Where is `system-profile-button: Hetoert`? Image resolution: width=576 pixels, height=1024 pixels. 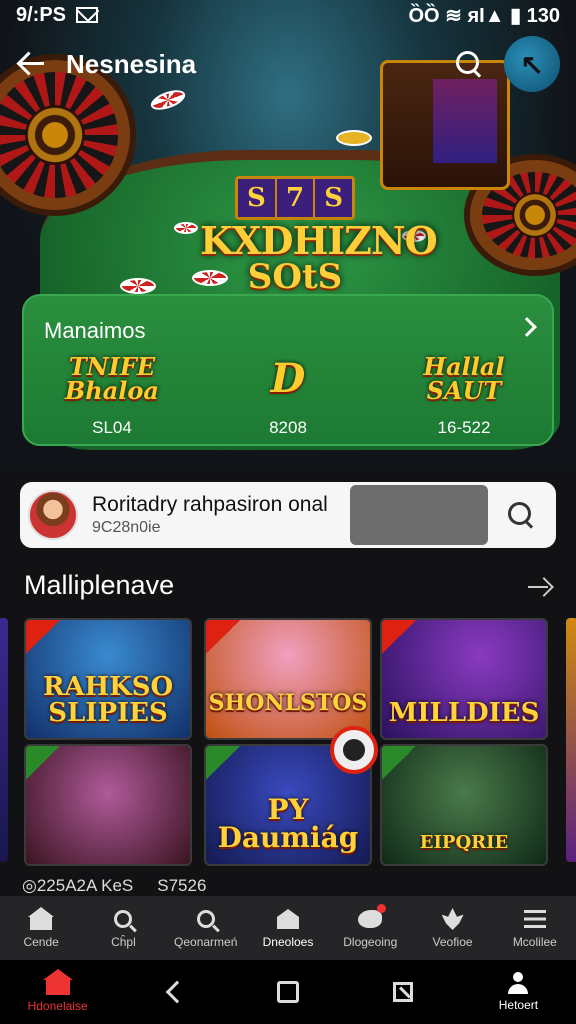 system-profile-button: Hetoert is located at coordinates (518, 992).